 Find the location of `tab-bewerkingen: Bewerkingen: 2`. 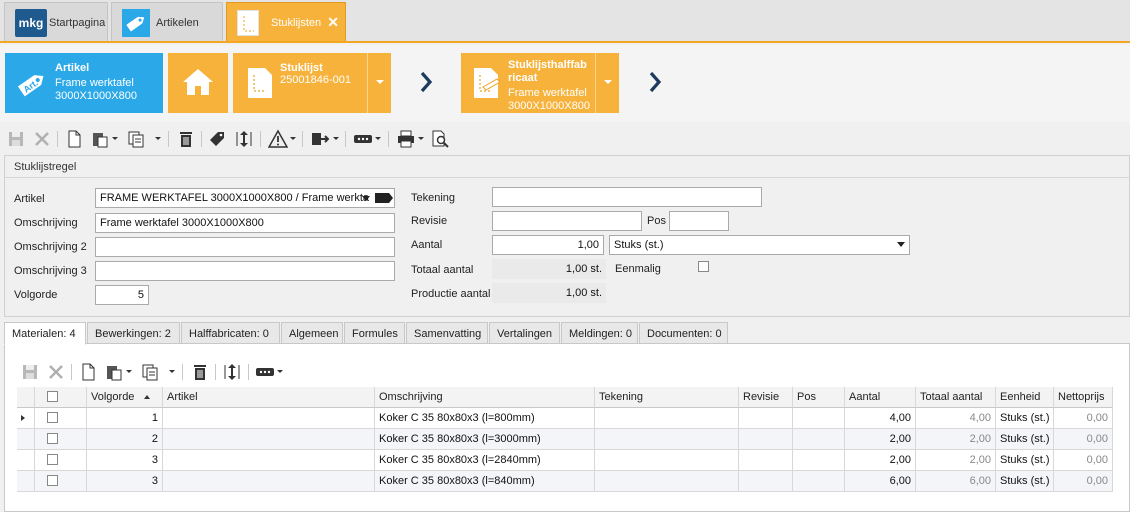

tab-bewerkingen: Bewerkingen: 2 is located at coordinates (133, 333).